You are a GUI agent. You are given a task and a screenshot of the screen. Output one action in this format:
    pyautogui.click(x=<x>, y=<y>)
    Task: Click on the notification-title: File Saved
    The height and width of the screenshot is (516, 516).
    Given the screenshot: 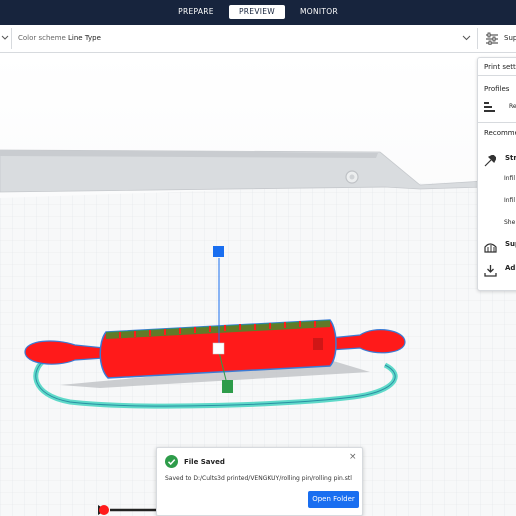 What is the action you would take?
    pyautogui.click(x=204, y=462)
    